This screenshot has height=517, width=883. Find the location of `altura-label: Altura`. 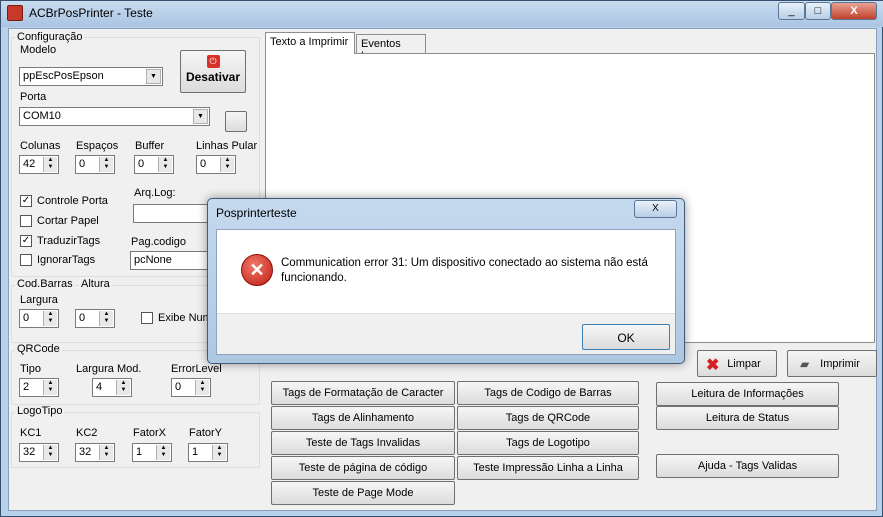

altura-label: Altura is located at coordinates (95, 284).